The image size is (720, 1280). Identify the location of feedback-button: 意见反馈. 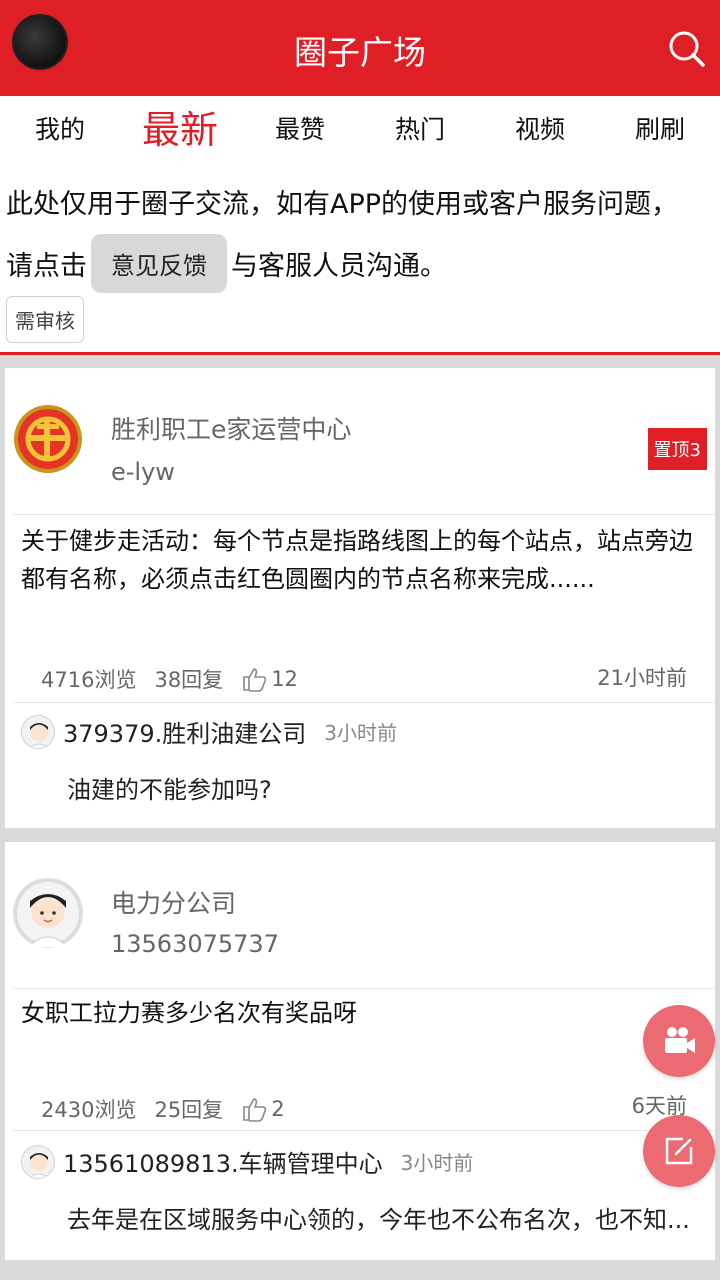
(159, 263).